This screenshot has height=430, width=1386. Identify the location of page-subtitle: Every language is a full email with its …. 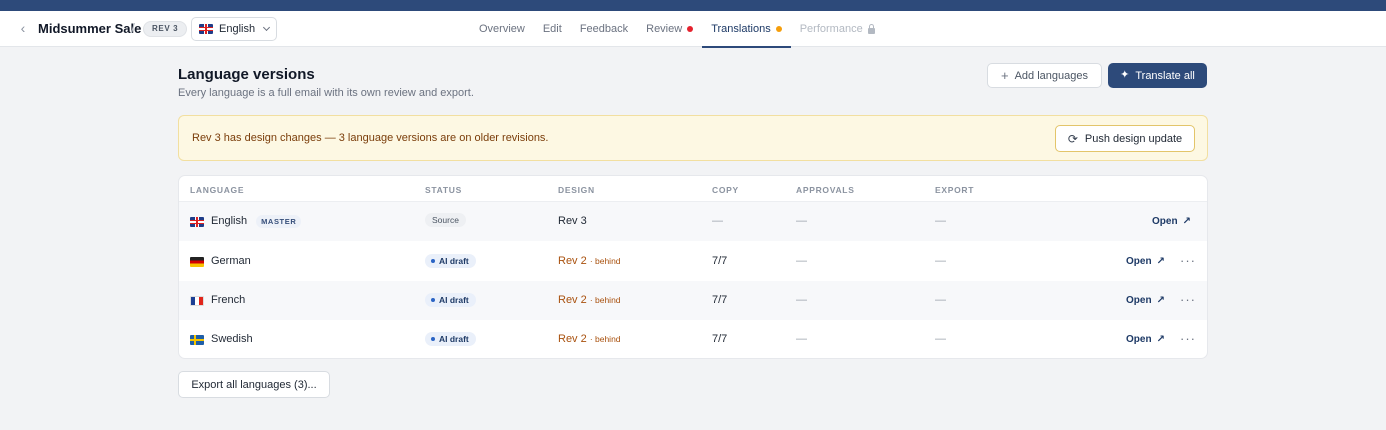
(326, 93).